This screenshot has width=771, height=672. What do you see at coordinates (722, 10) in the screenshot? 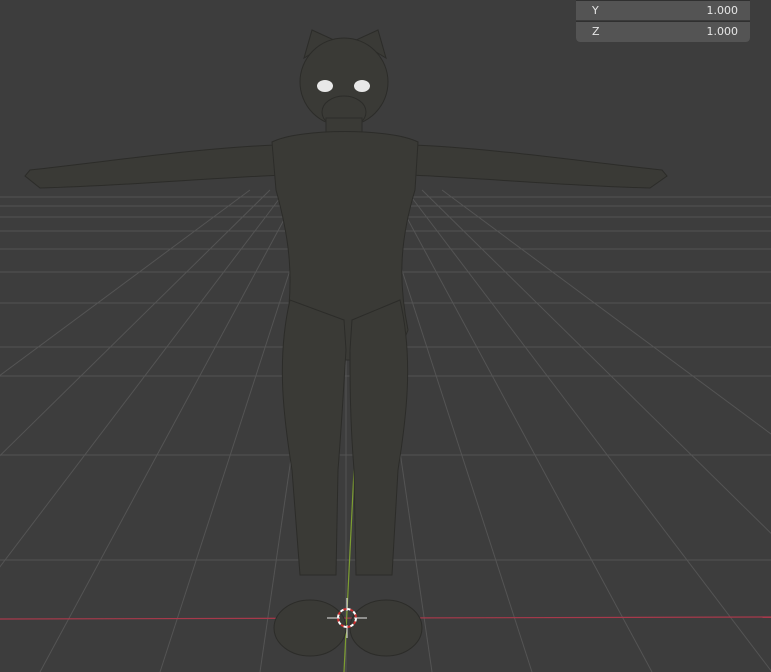
I see `axis-value-y: 1.000` at bounding box center [722, 10].